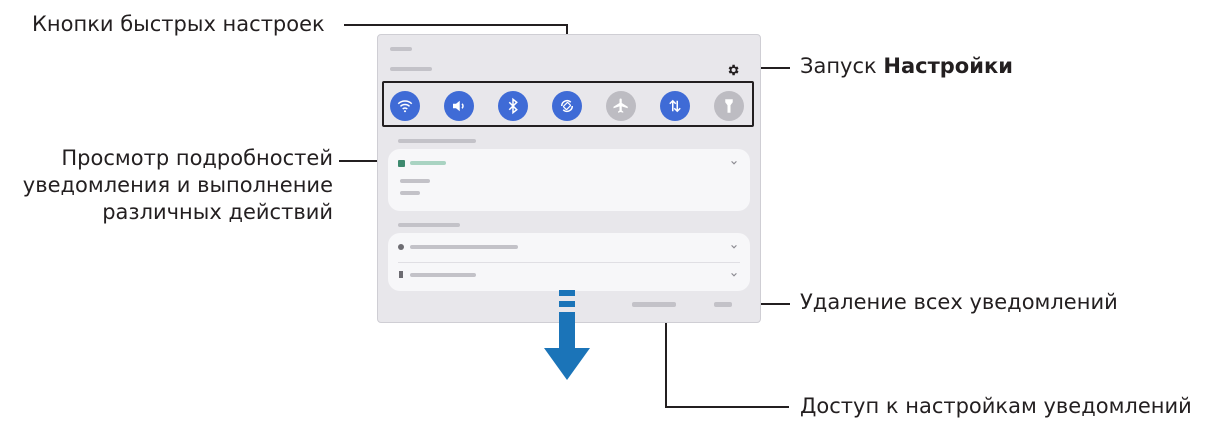 The width and height of the screenshot is (1216, 421). I want to click on notification-body-placeholder, so click(410, 193).